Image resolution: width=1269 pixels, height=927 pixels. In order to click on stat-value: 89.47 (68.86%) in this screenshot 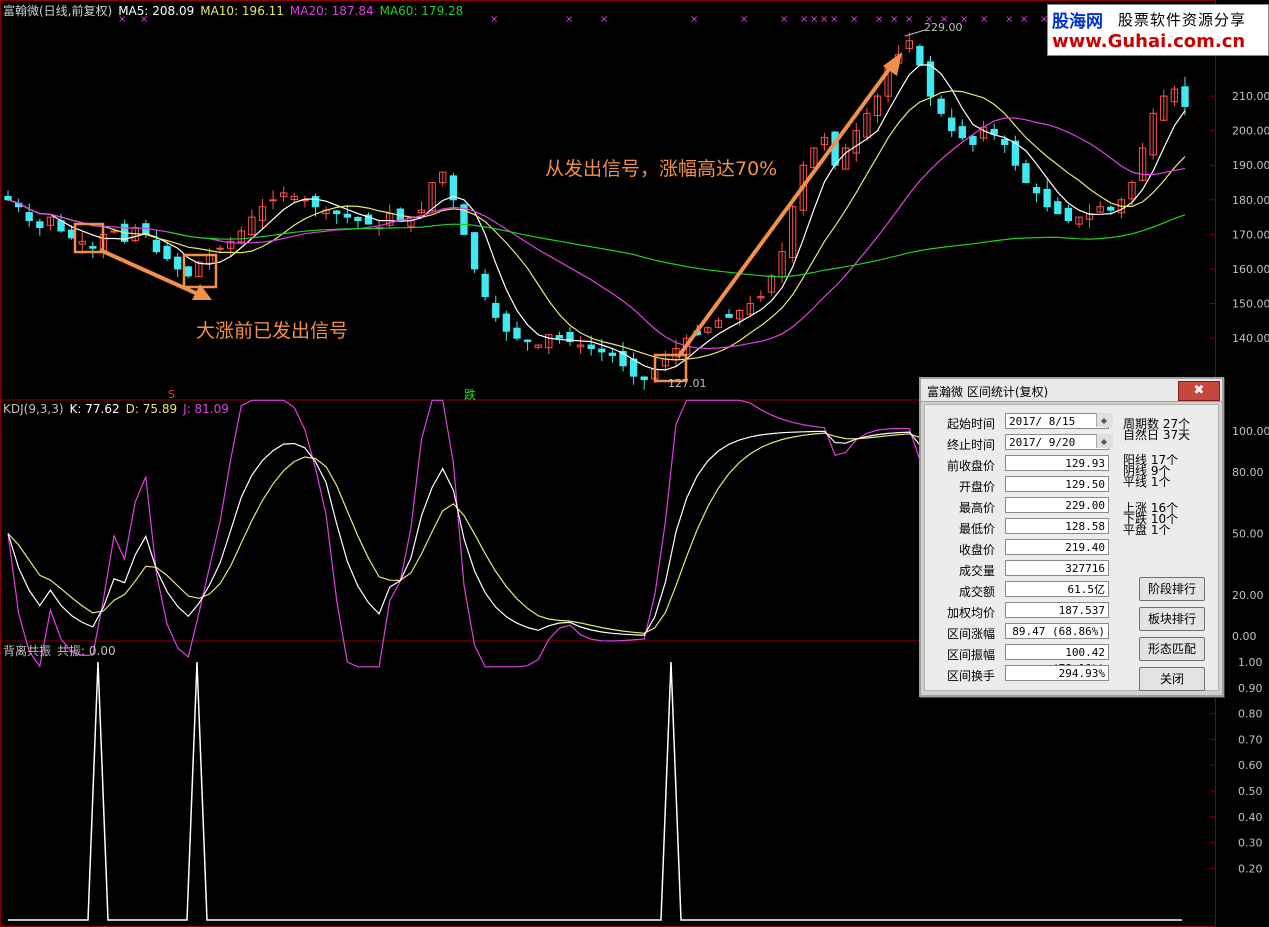, I will do `click(1057, 631)`.